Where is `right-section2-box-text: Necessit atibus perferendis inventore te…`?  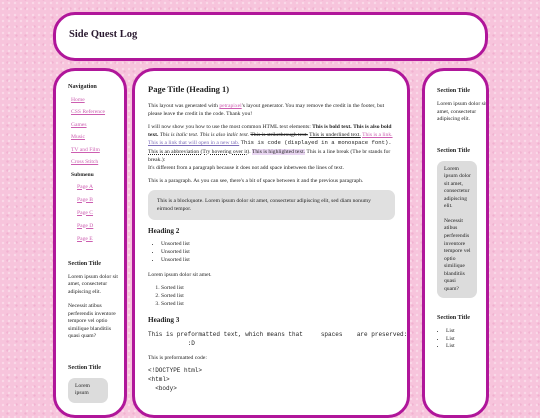 right-section2-box-text: Necessit atibus perferendis inventore te… is located at coordinates (457, 254).